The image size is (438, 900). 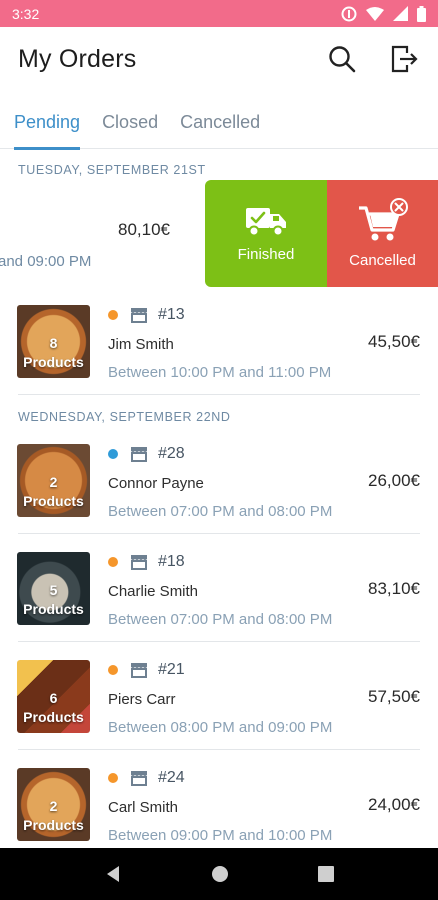 I want to click on delivery-truck-icon, so click(x=266, y=222).